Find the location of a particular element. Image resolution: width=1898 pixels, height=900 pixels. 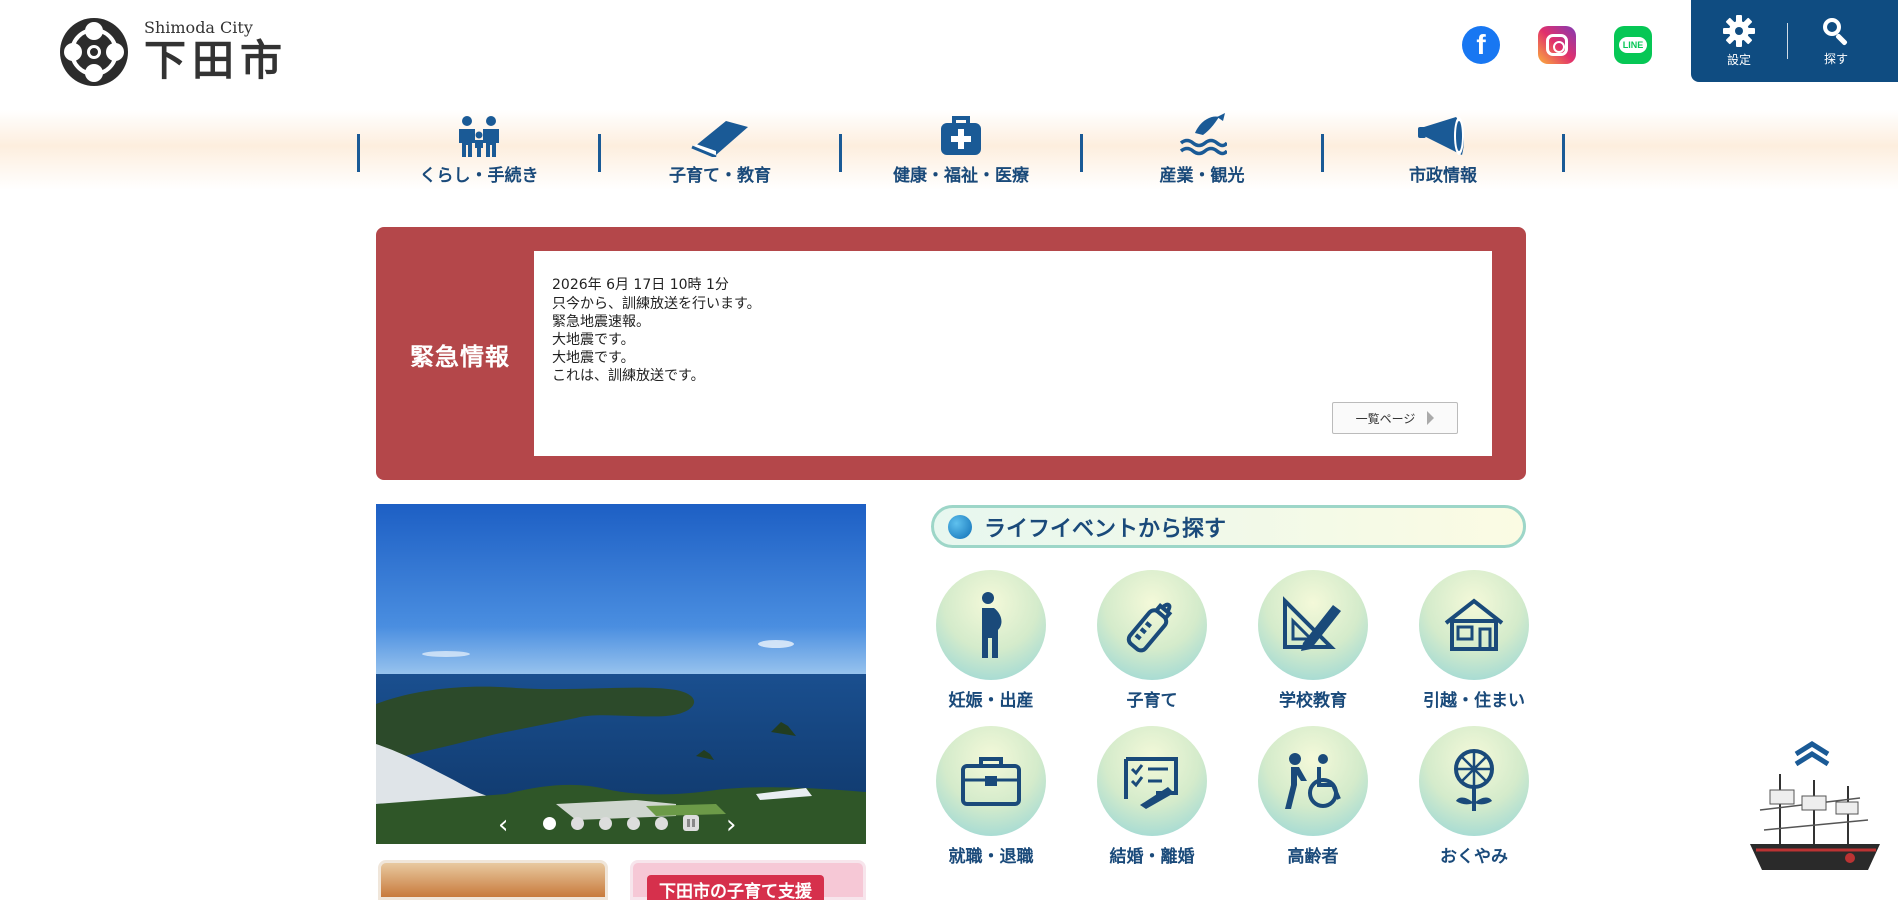

life-item-pregnancy: 妊娠・出産 is located at coordinates (991, 645).